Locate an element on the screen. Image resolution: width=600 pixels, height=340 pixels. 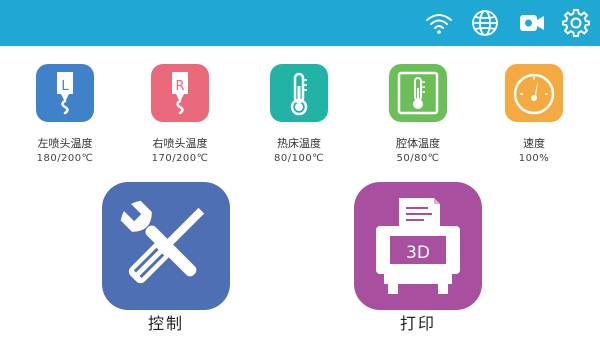
speed-value: 100% is located at coordinates (534, 158).